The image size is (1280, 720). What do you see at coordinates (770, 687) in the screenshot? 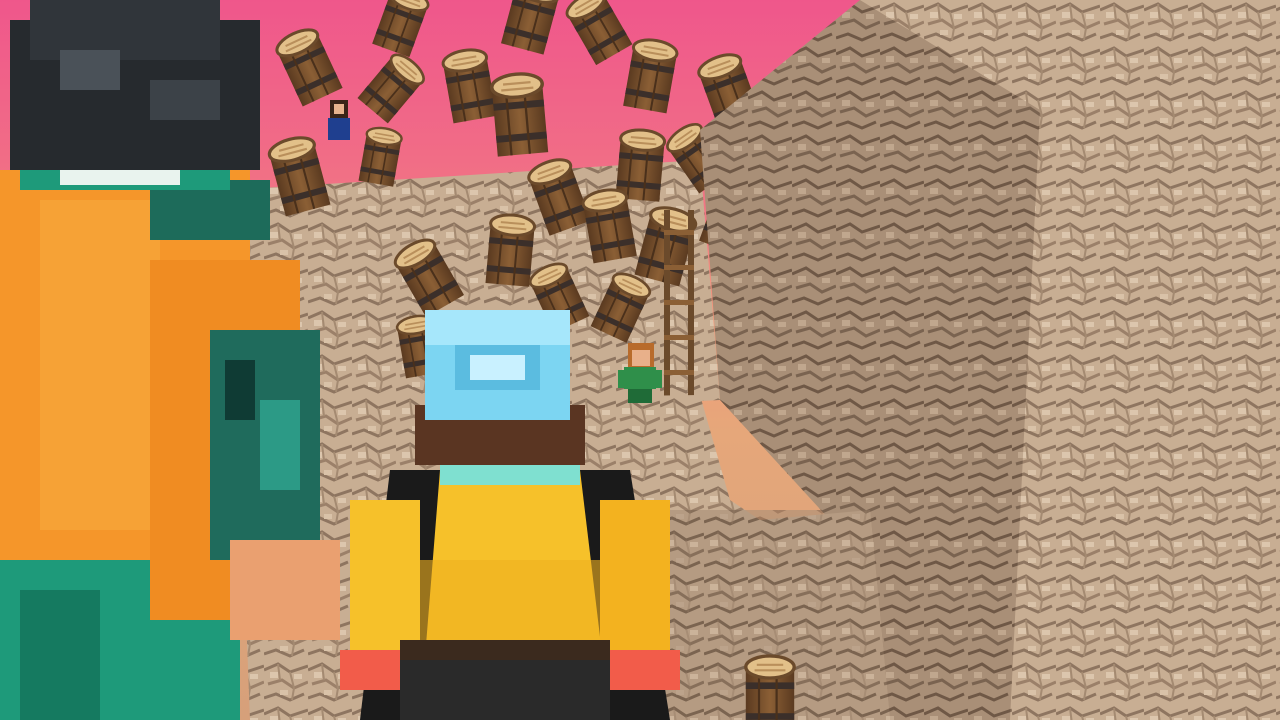
I see `ground-barrel` at bounding box center [770, 687].